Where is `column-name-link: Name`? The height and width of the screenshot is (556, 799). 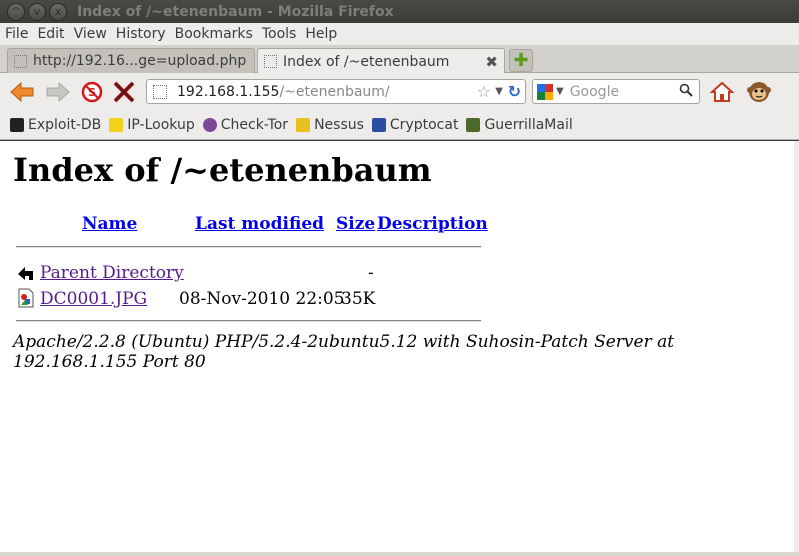 column-name-link: Name is located at coordinates (109, 224).